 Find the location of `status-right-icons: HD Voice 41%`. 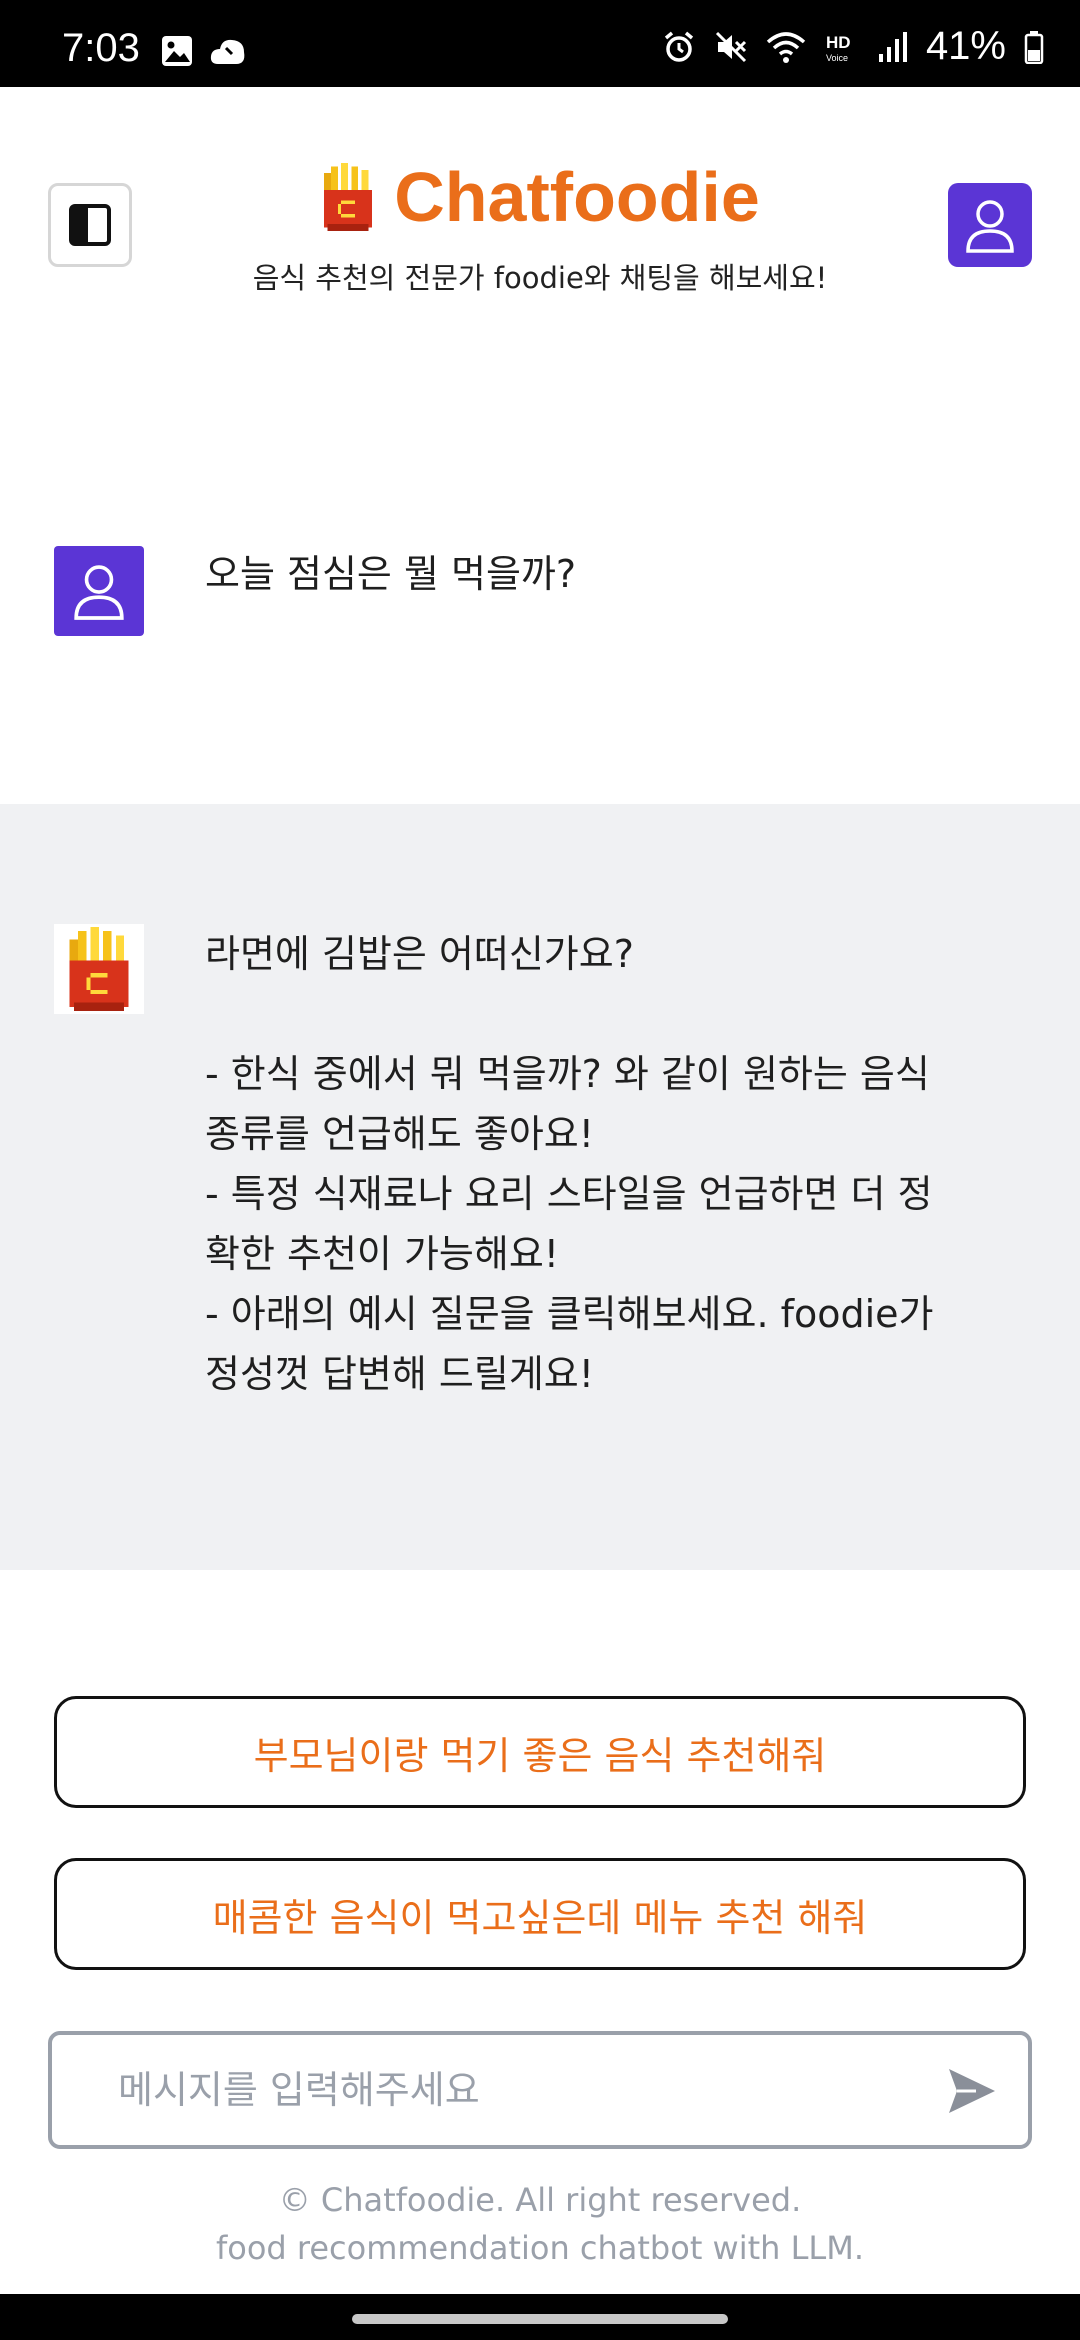

status-right-icons: HD Voice 41% is located at coordinates (853, 46).